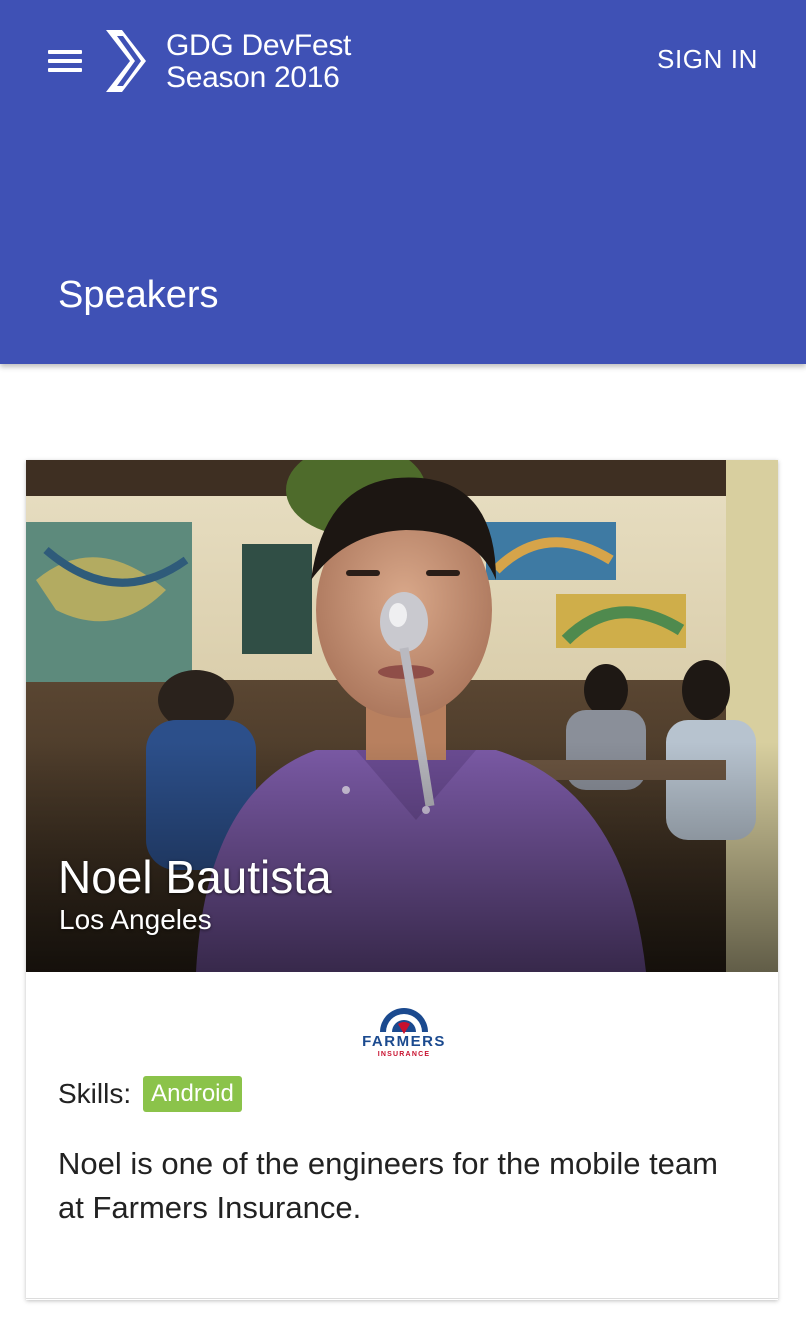  What do you see at coordinates (404, 1054) in the screenshot?
I see `company-logo-subtext: INSURANCE` at bounding box center [404, 1054].